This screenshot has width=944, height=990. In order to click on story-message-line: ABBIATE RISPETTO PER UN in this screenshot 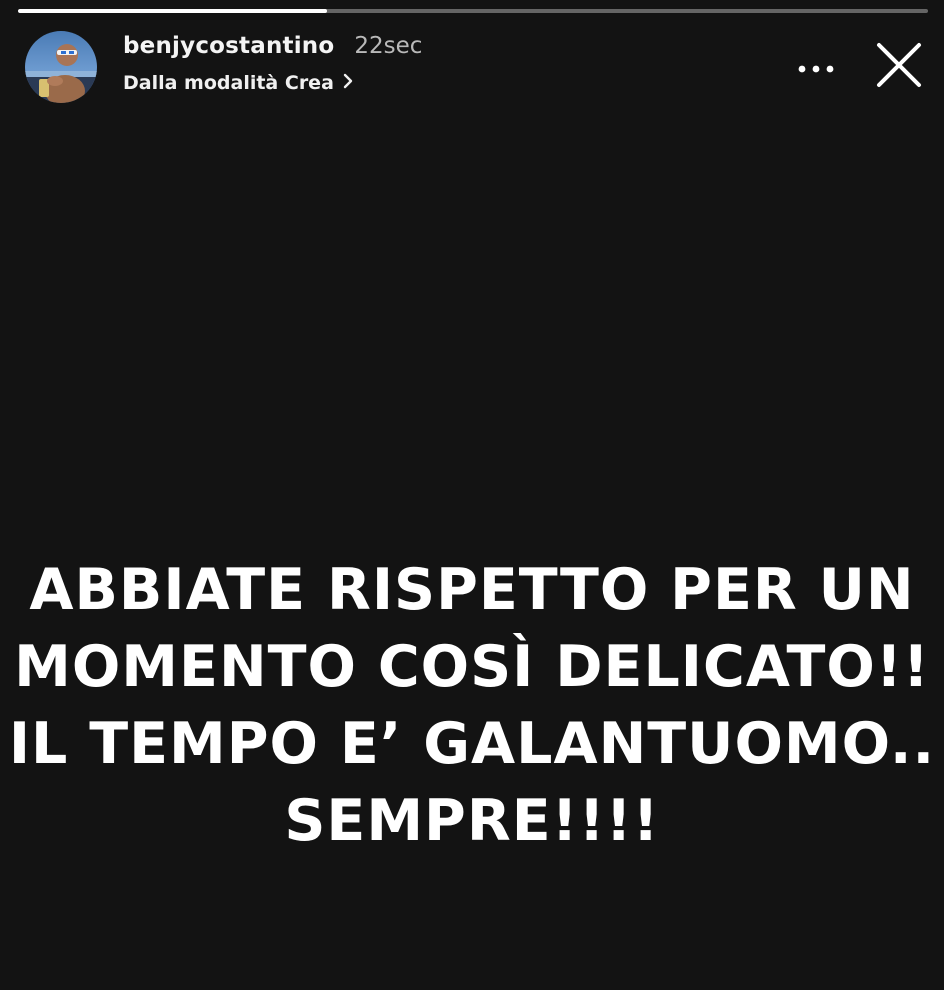, I will do `click(472, 590)`.